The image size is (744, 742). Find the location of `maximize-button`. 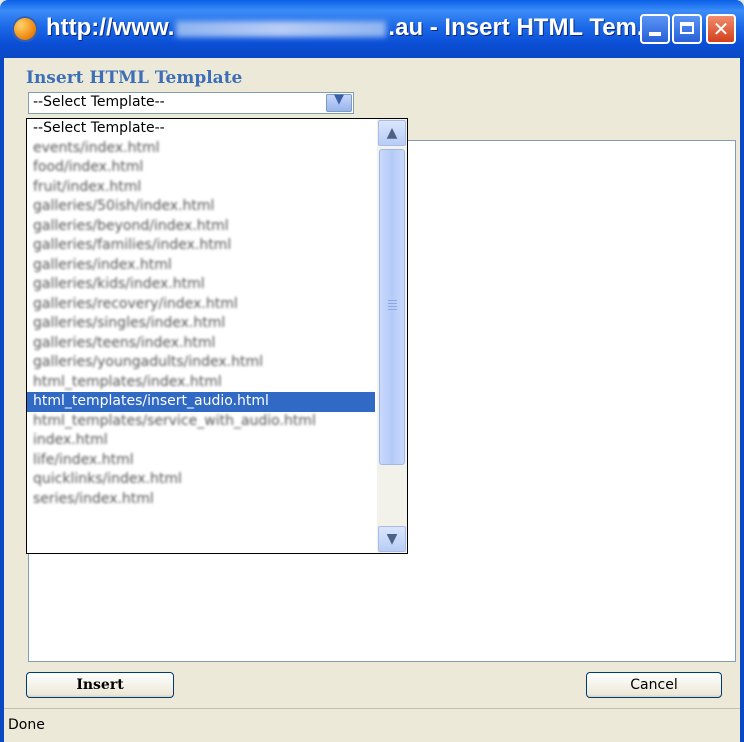

maximize-button is located at coordinates (687, 29).